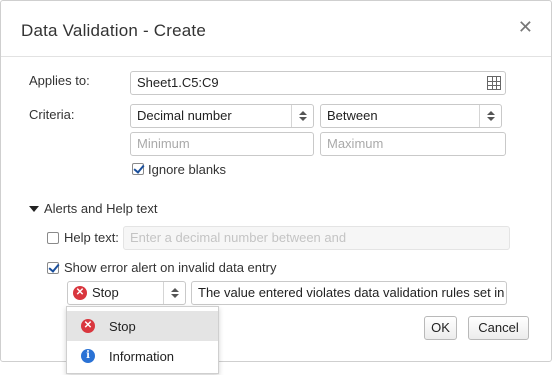  I want to click on dropdown-item-stop: ✕ Stop, so click(142, 326).